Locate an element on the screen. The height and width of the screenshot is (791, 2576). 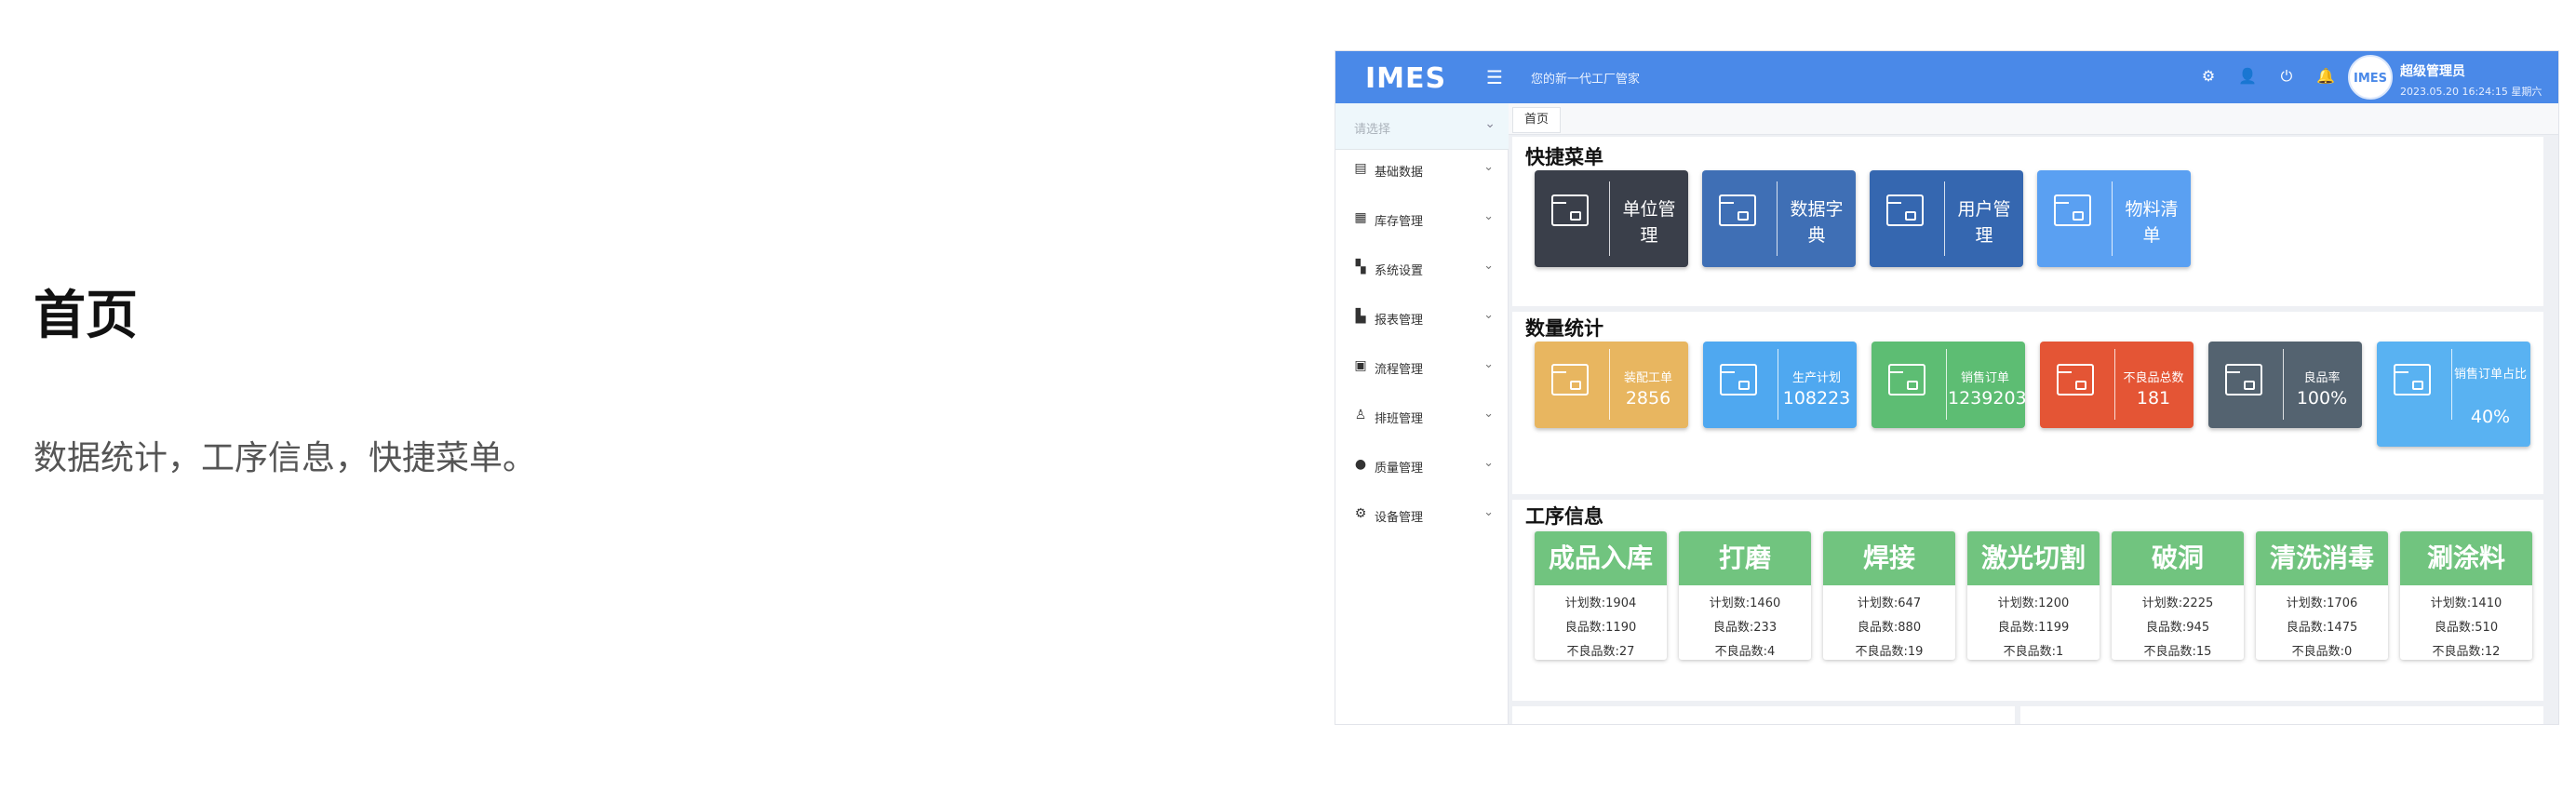
process-plan: 计划数:2225 is located at coordinates (2177, 603).